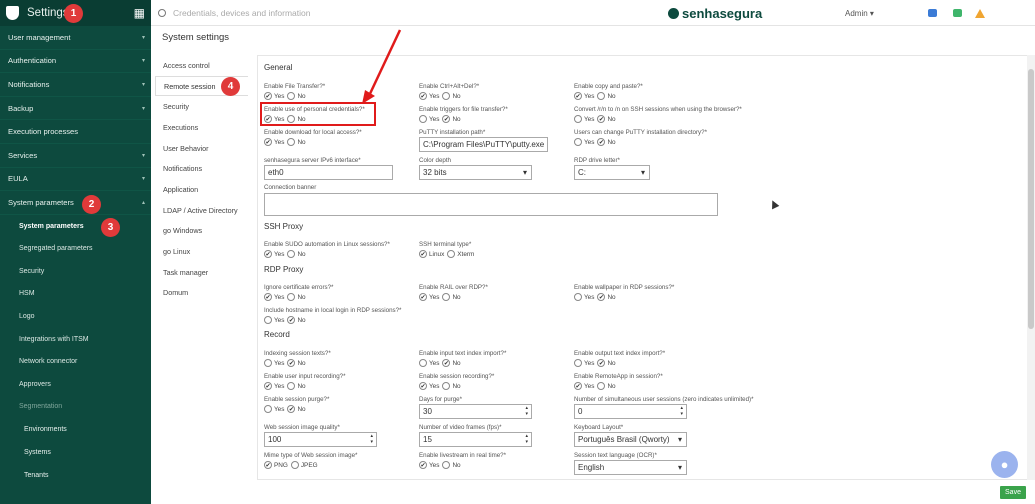 The width and height of the screenshot is (1035, 504). Describe the element at coordinates (630, 439) in the screenshot. I see `keyboard-layout-select: Português Brasil (Qworty)` at that location.